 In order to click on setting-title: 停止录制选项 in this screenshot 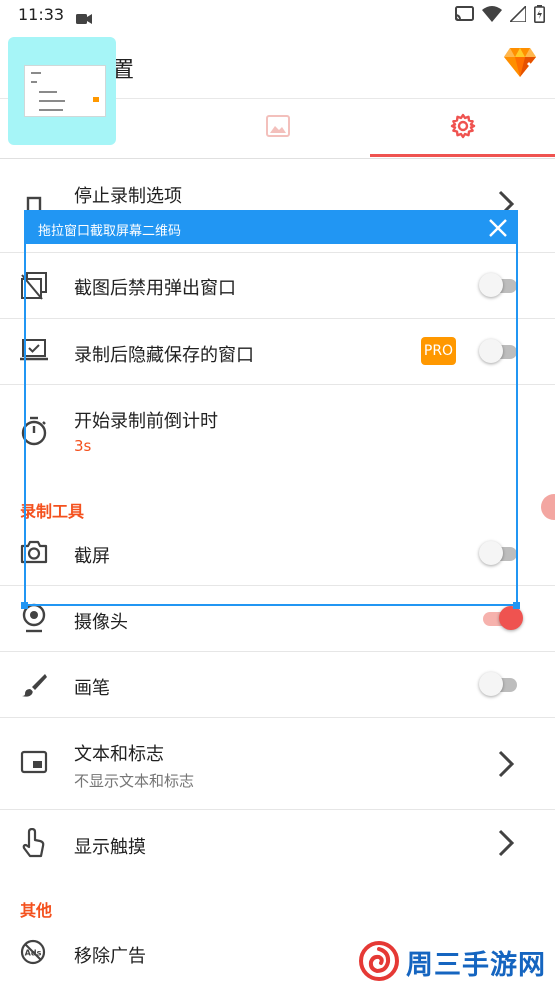, I will do `click(128, 196)`.